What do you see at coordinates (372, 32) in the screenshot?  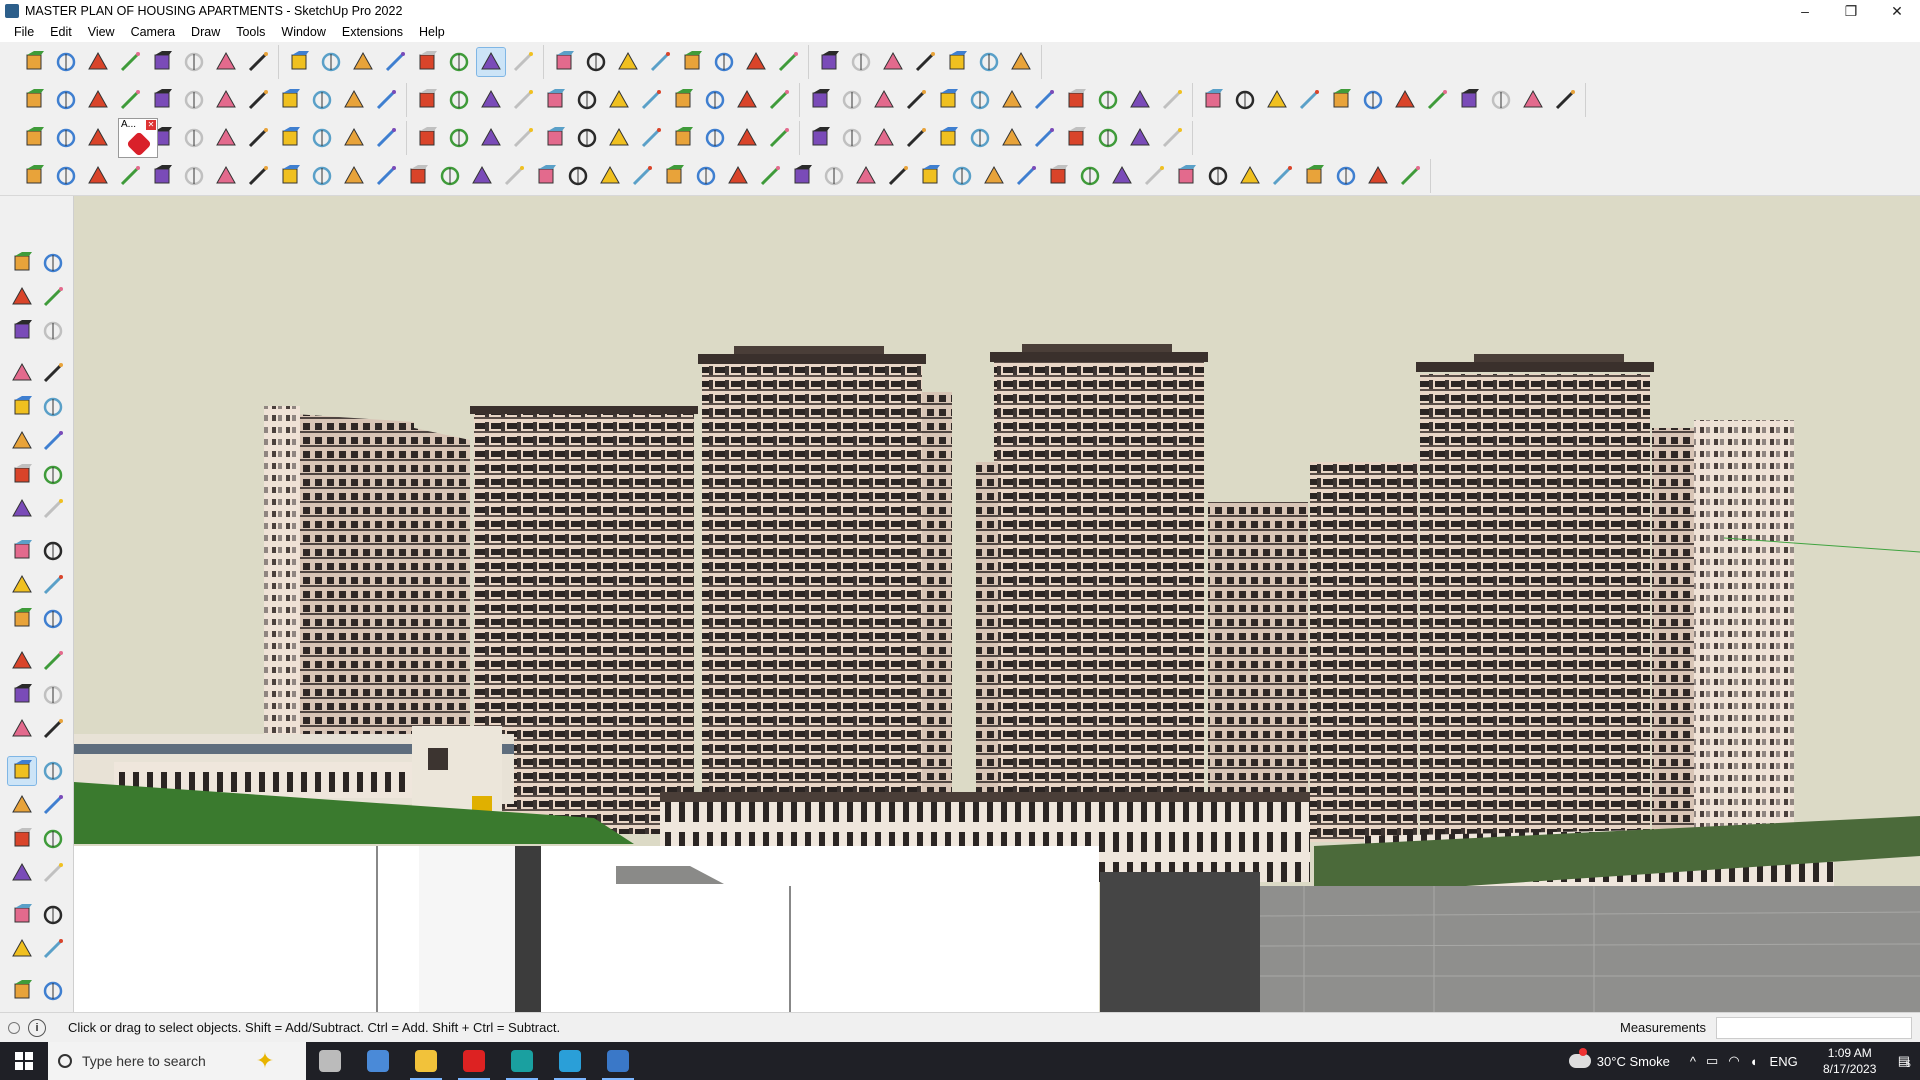 I see `menu-extensions: Extensions` at bounding box center [372, 32].